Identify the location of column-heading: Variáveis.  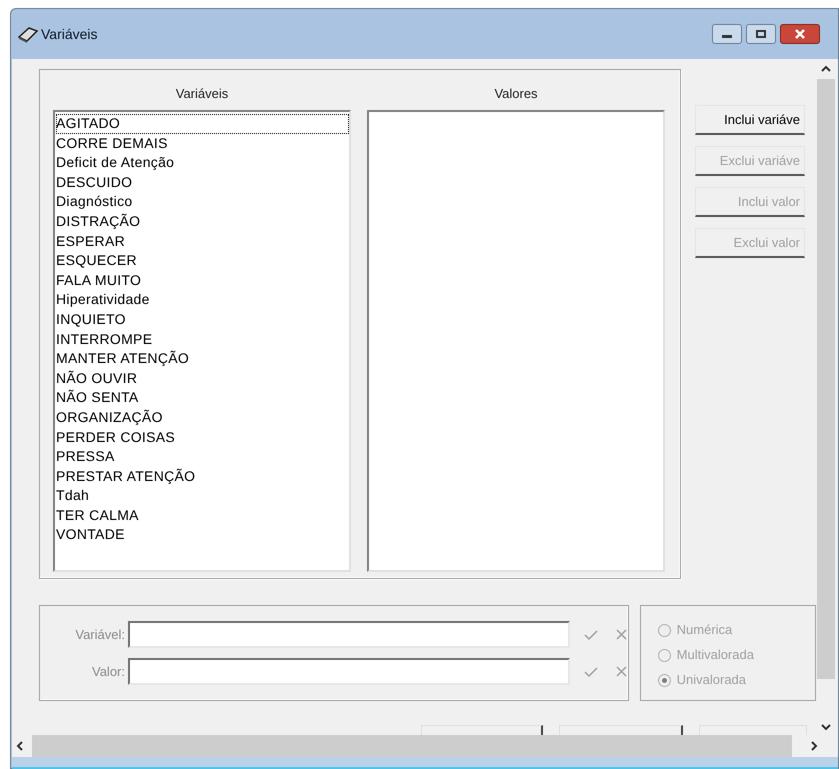
(202, 94).